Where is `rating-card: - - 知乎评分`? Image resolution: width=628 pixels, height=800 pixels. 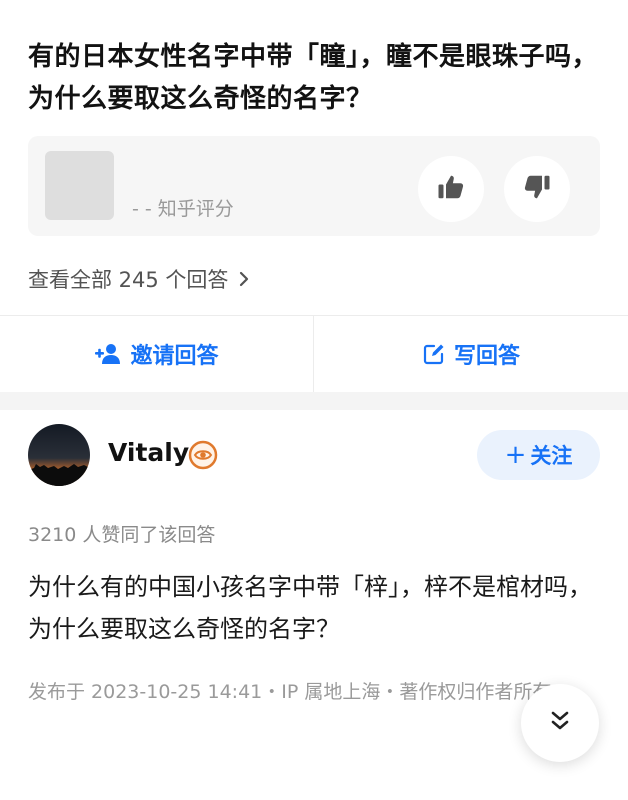 rating-card: - - 知乎评分 is located at coordinates (314, 186).